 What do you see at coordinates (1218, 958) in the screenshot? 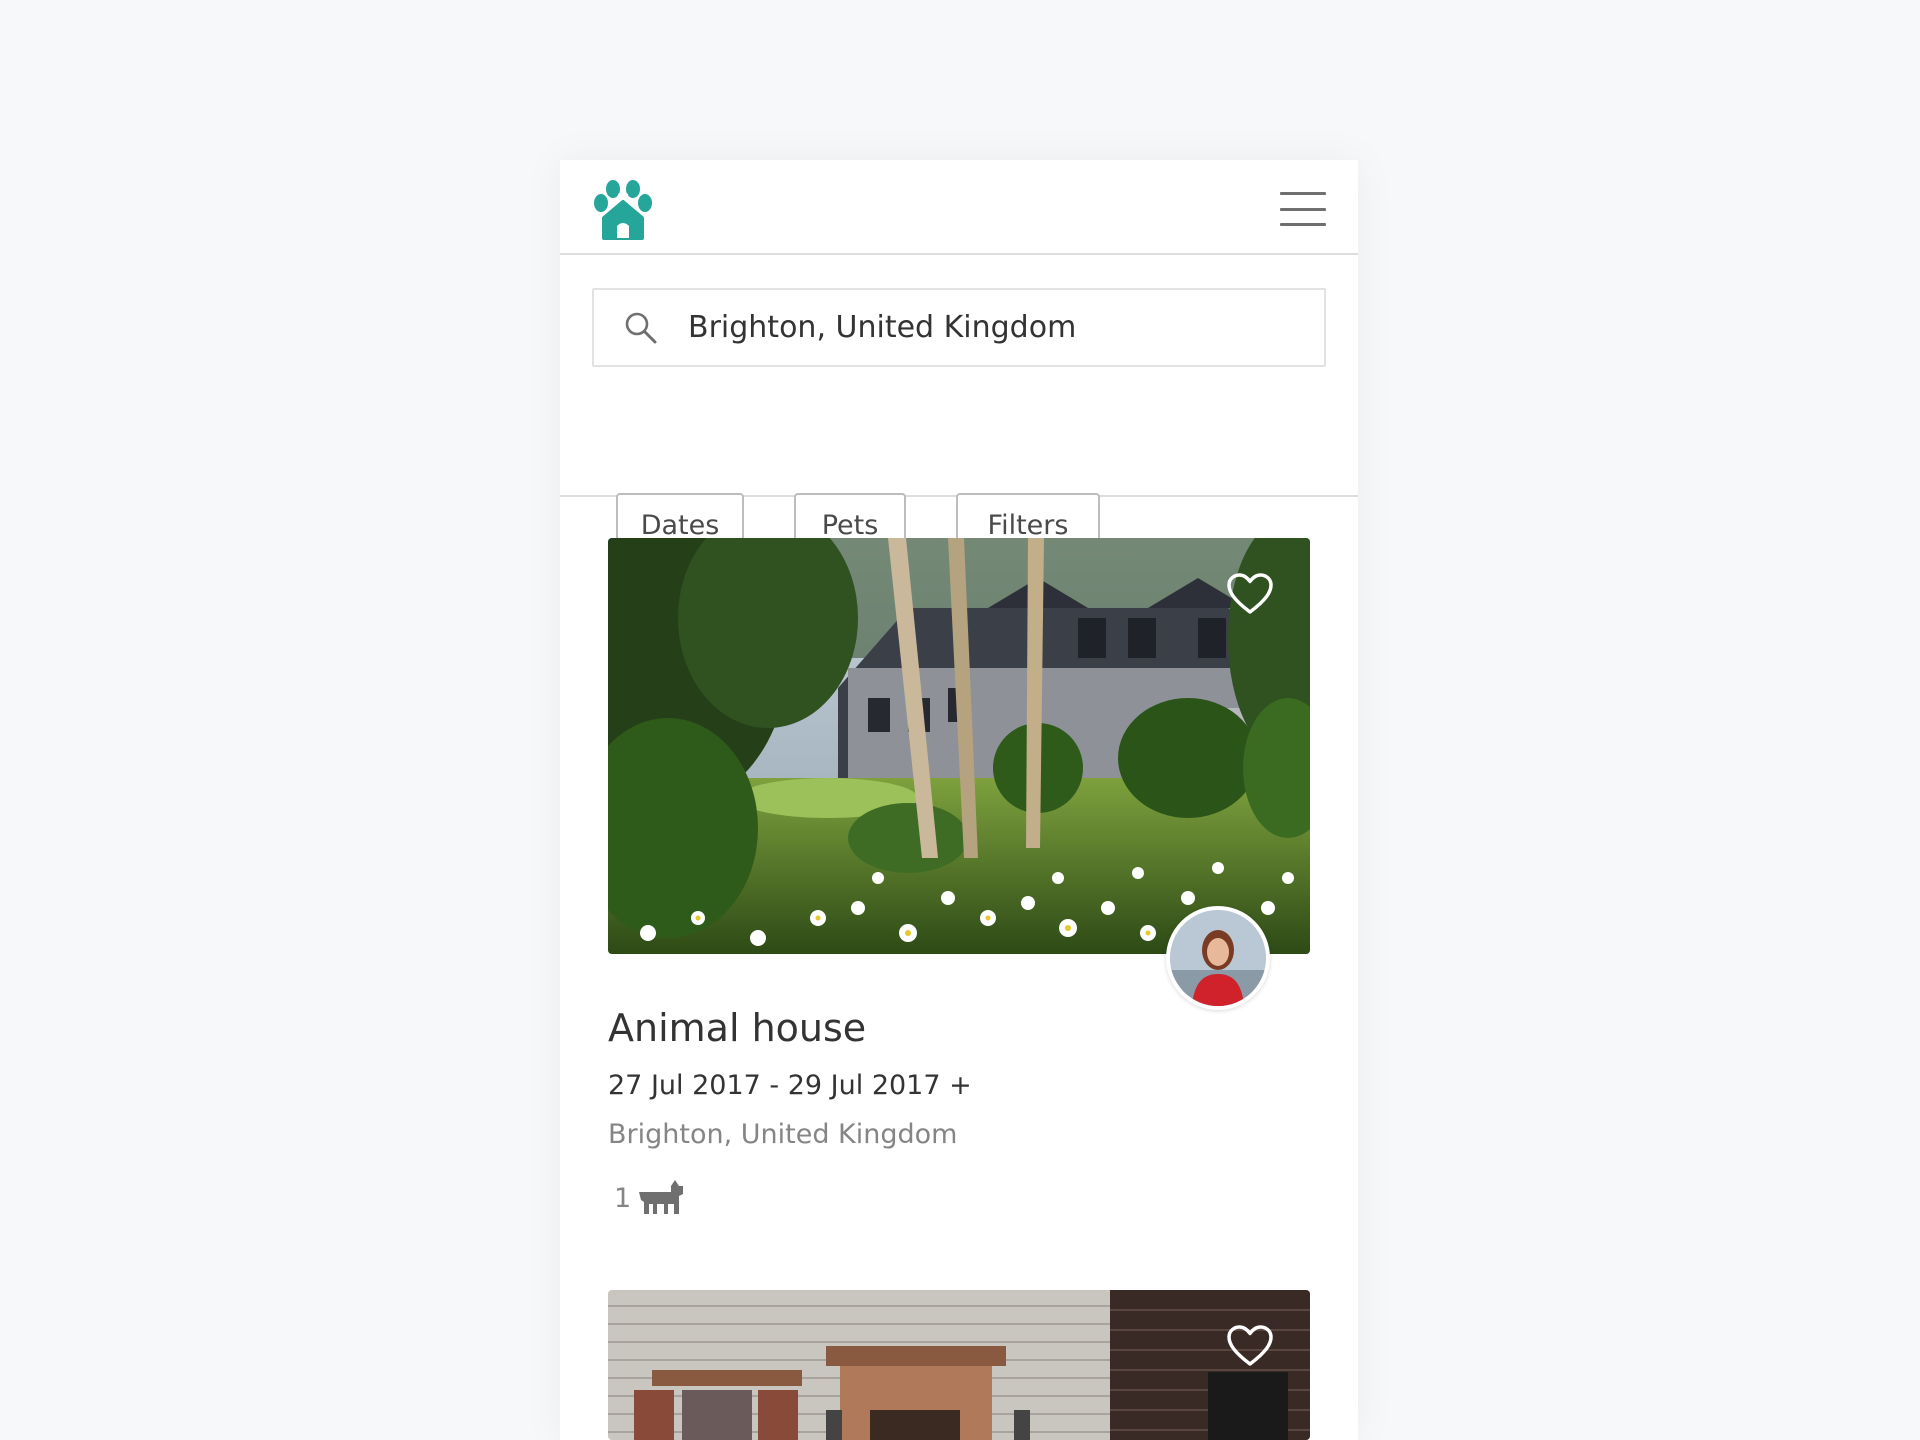
I see `host-avatar-photo` at bounding box center [1218, 958].